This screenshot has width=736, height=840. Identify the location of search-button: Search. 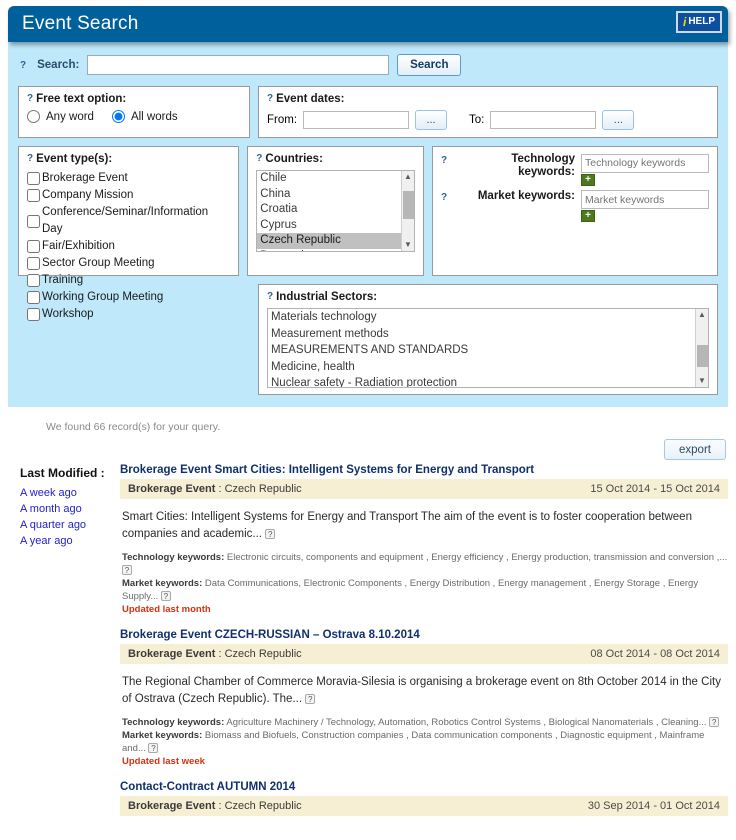
(429, 65).